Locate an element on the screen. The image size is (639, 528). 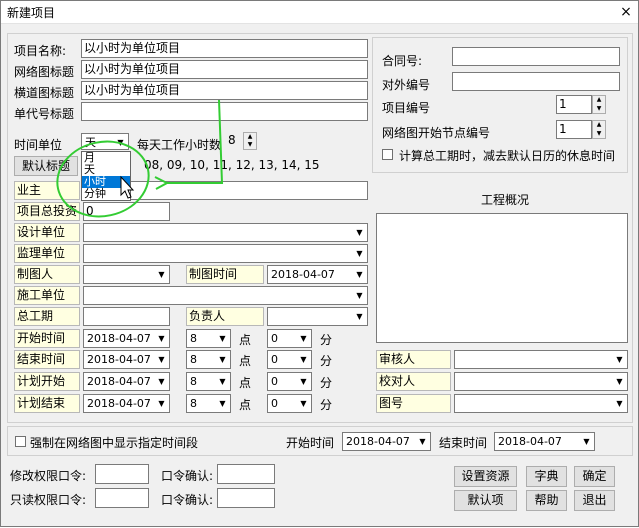
annotation-line is located at coordinates (195, 141).